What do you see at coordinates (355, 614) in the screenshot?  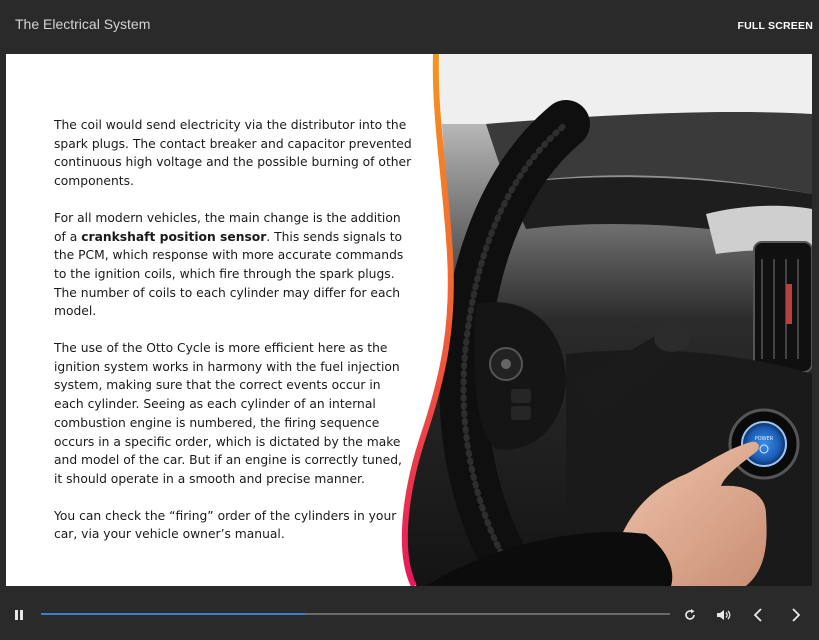 I see `progress-bar` at bounding box center [355, 614].